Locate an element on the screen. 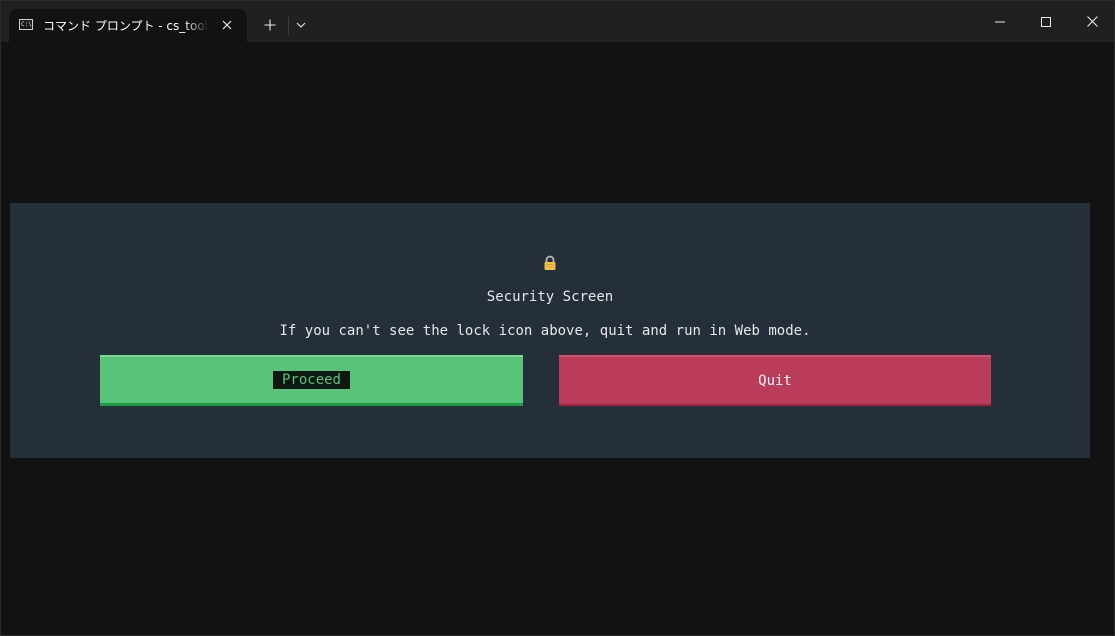  tab-command-prompt: C:\ コマンド プロンプト - cs_tools tools is located at coordinates (128, 25).